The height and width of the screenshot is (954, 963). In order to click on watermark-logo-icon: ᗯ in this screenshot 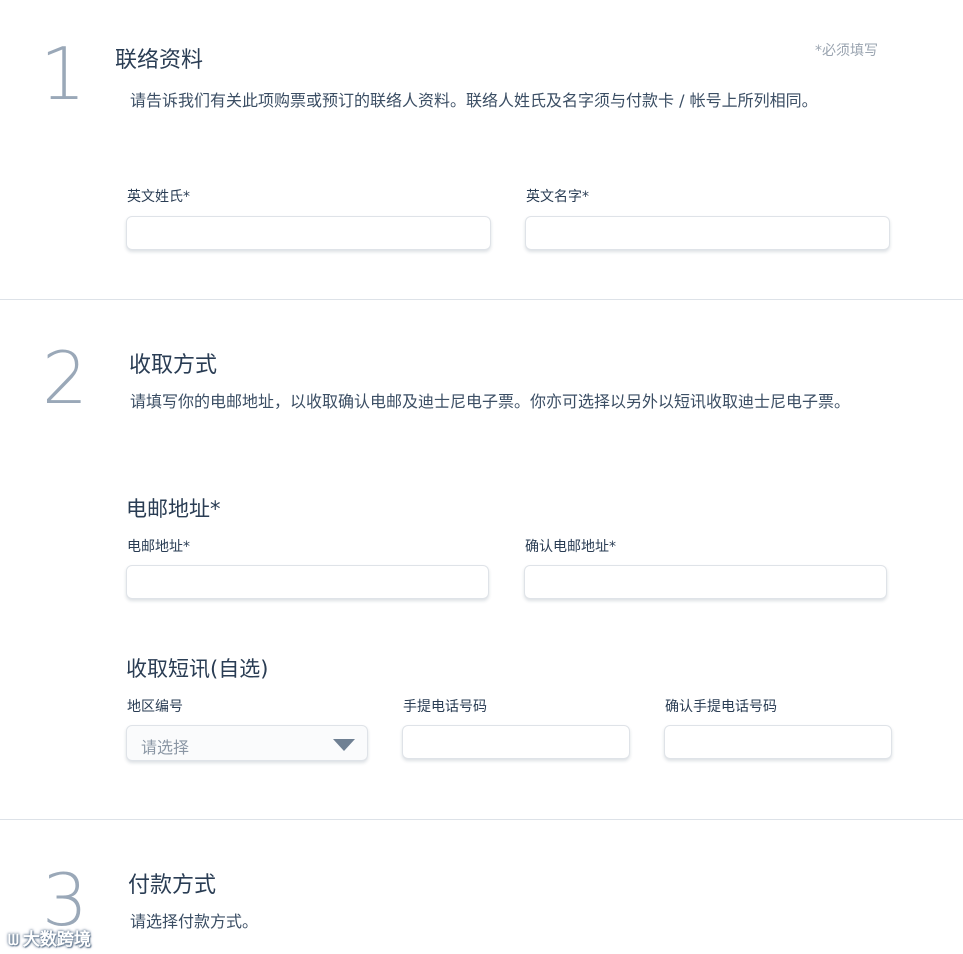, I will do `click(13, 940)`.